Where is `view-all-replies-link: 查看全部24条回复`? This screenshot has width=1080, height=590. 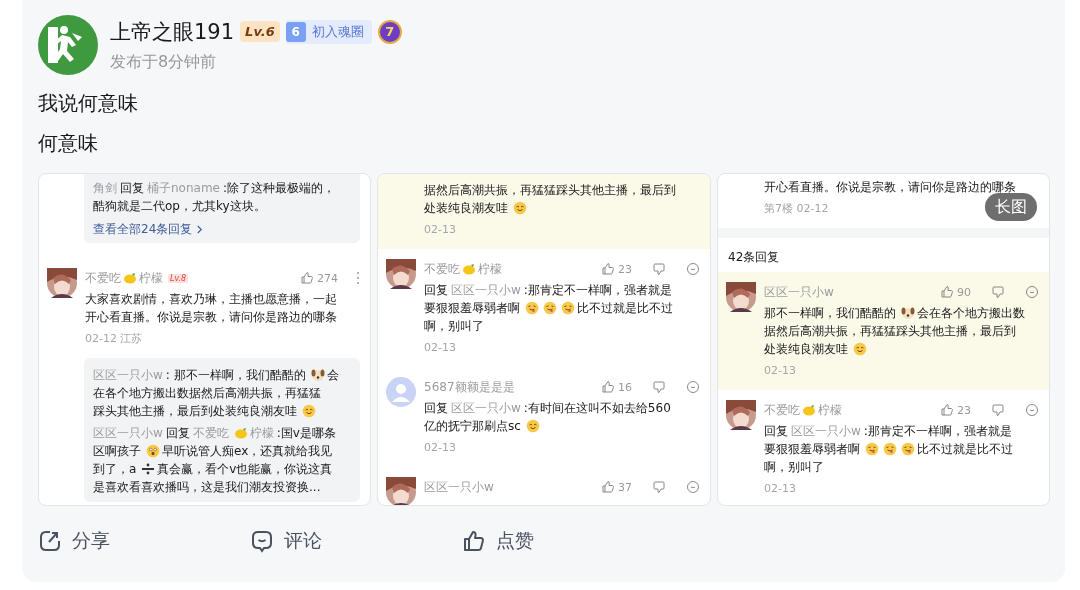 view-all-replies-link: 查看全部24条回复 is located at coordinates (148, 229).